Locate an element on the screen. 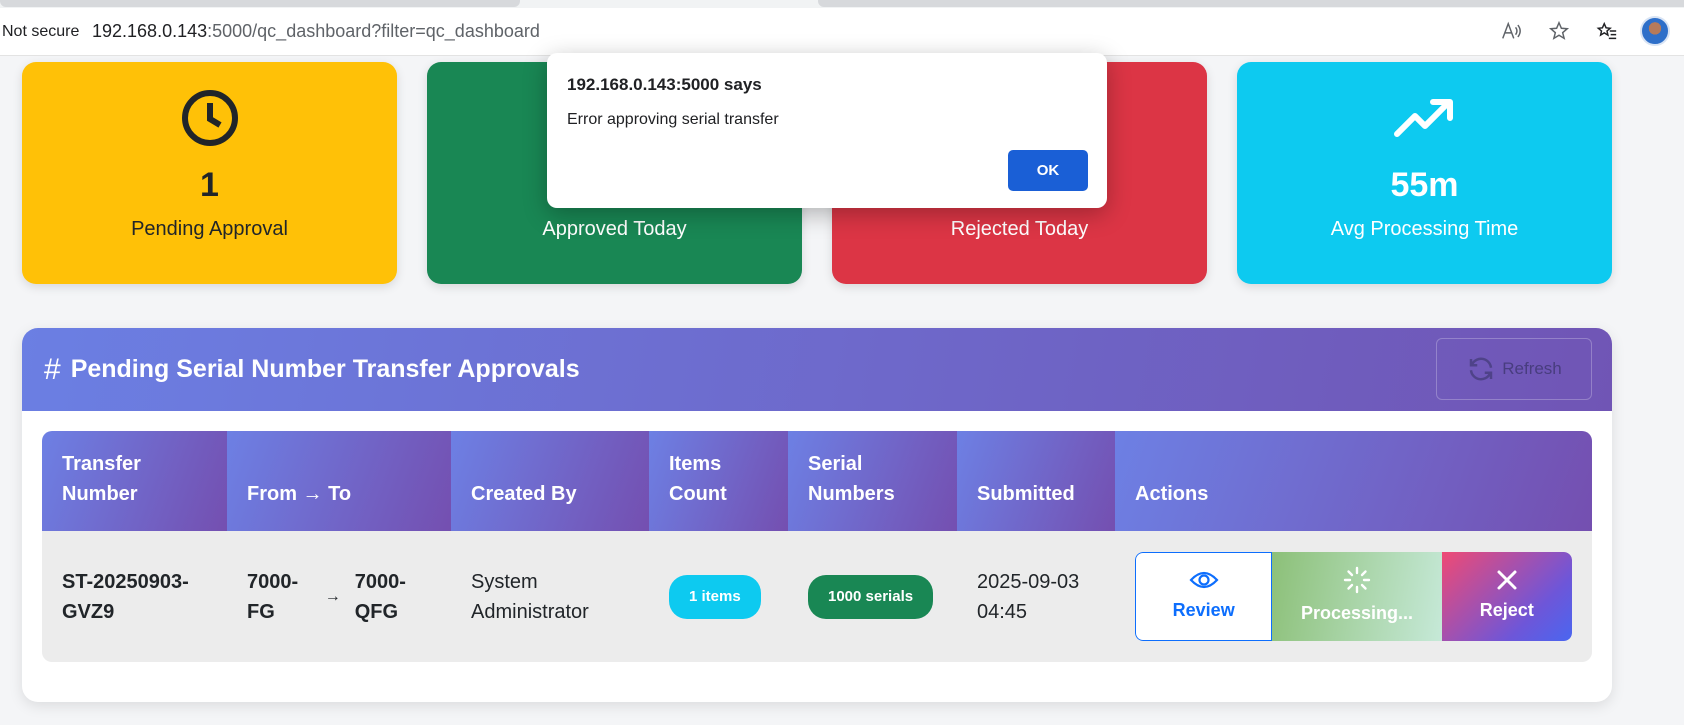 This screenshot has height=725, width=1684. eye-icon is located at coordinates (1204, 579).